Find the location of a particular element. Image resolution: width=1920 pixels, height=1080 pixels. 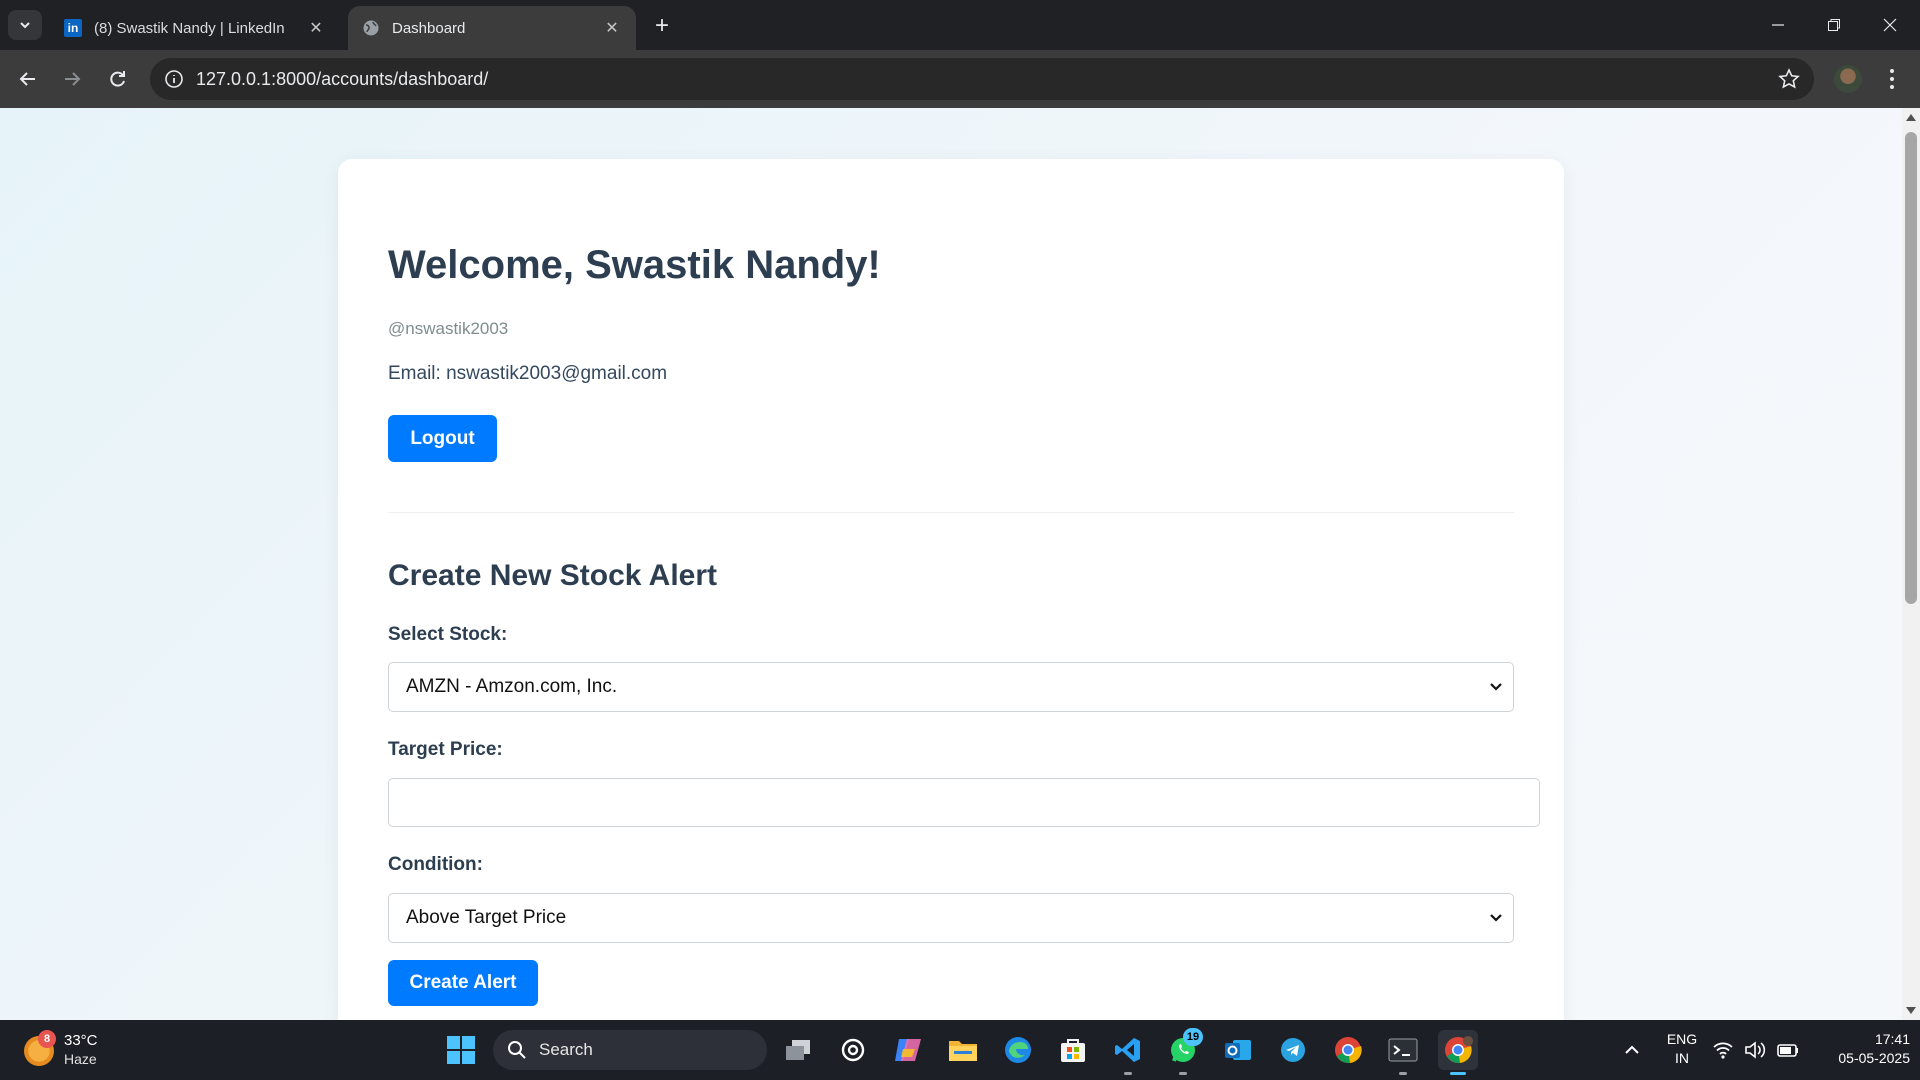

battery-icon is located at coordinates (1787, 1050).